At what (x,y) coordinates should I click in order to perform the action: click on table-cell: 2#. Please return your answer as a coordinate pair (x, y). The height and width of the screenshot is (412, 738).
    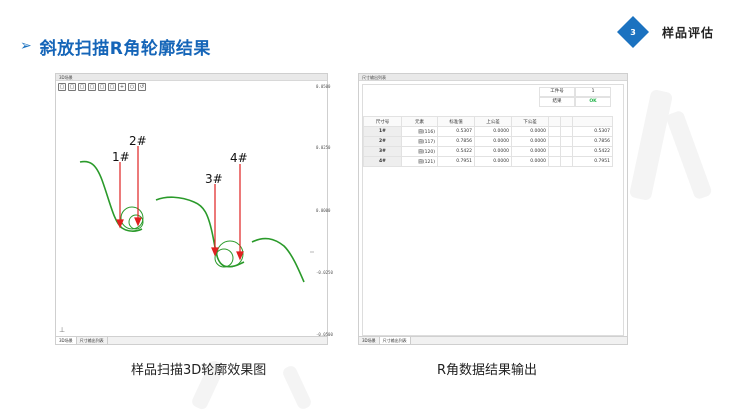
    Looking at the image, I should click on (382, 141).